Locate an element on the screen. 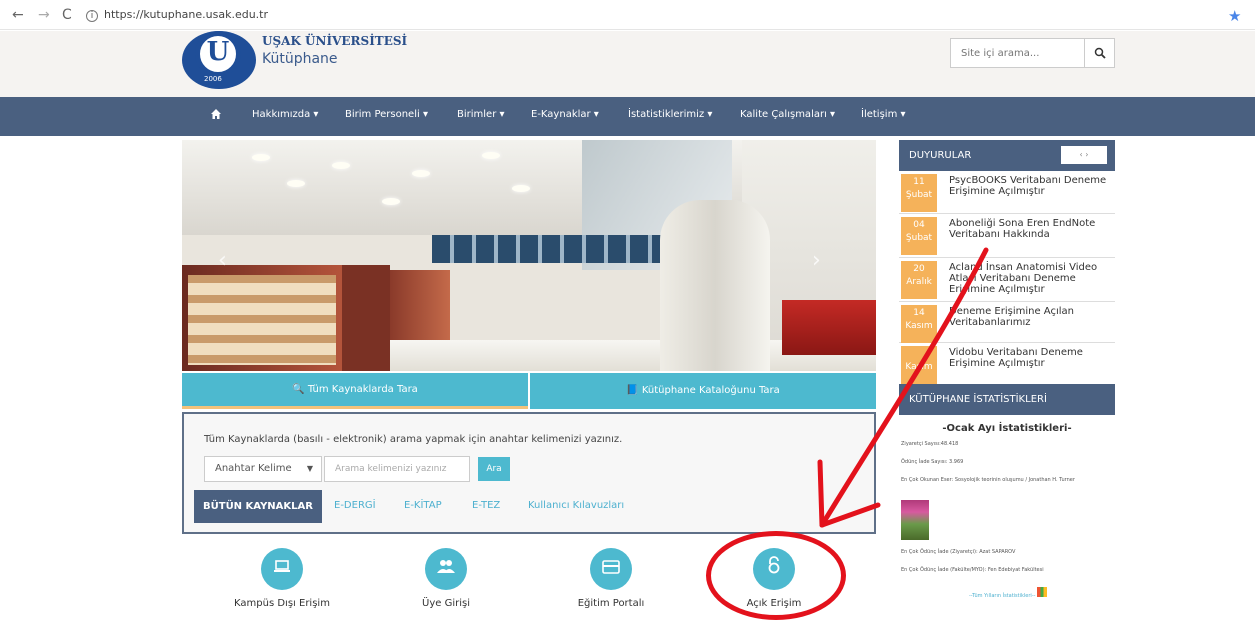 The width and height of the screenshot is (1255, 620). quick-link-member-login: Üye Girişi is located at coordinates (446, 578).